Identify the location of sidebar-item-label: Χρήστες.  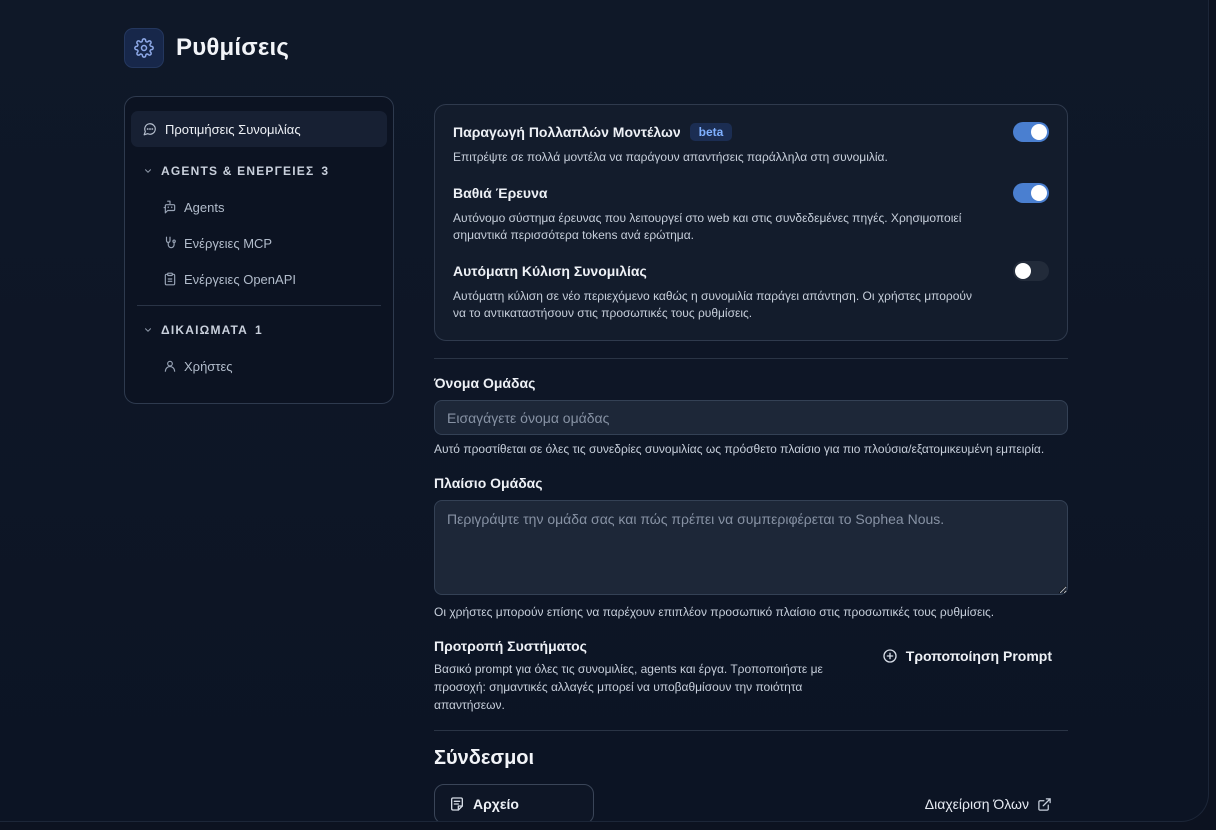
(208, 366).